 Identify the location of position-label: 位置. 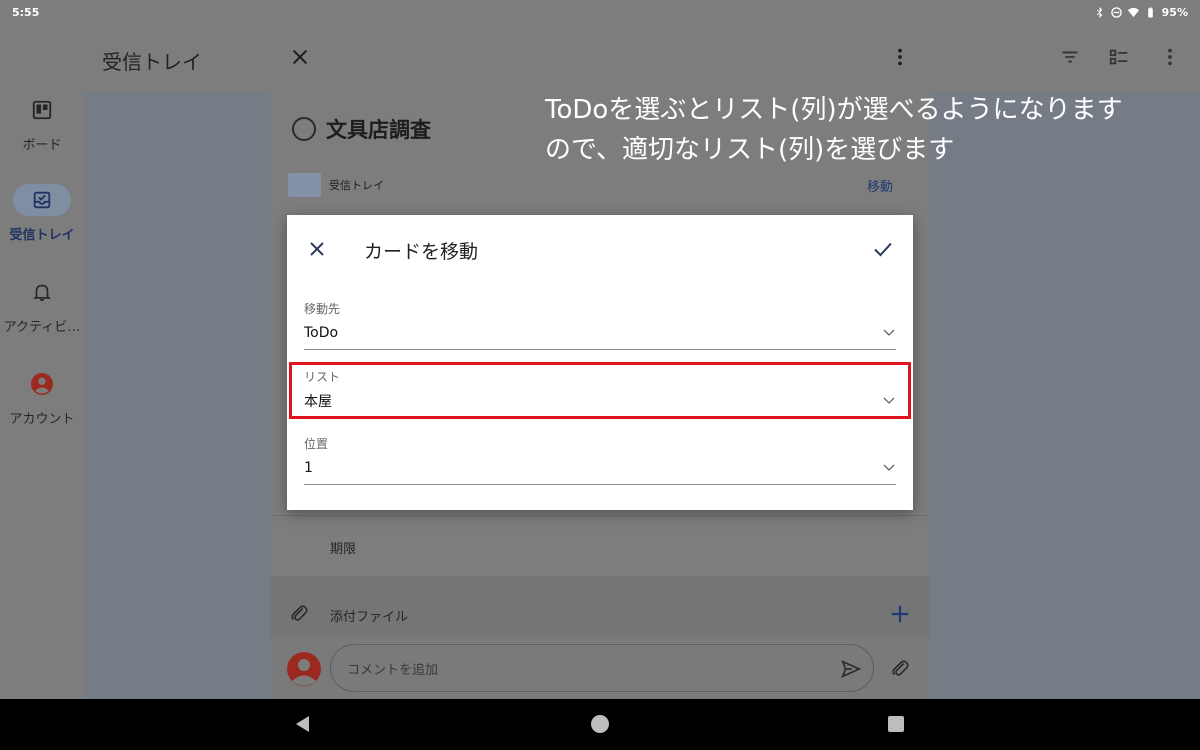
(316, 444).